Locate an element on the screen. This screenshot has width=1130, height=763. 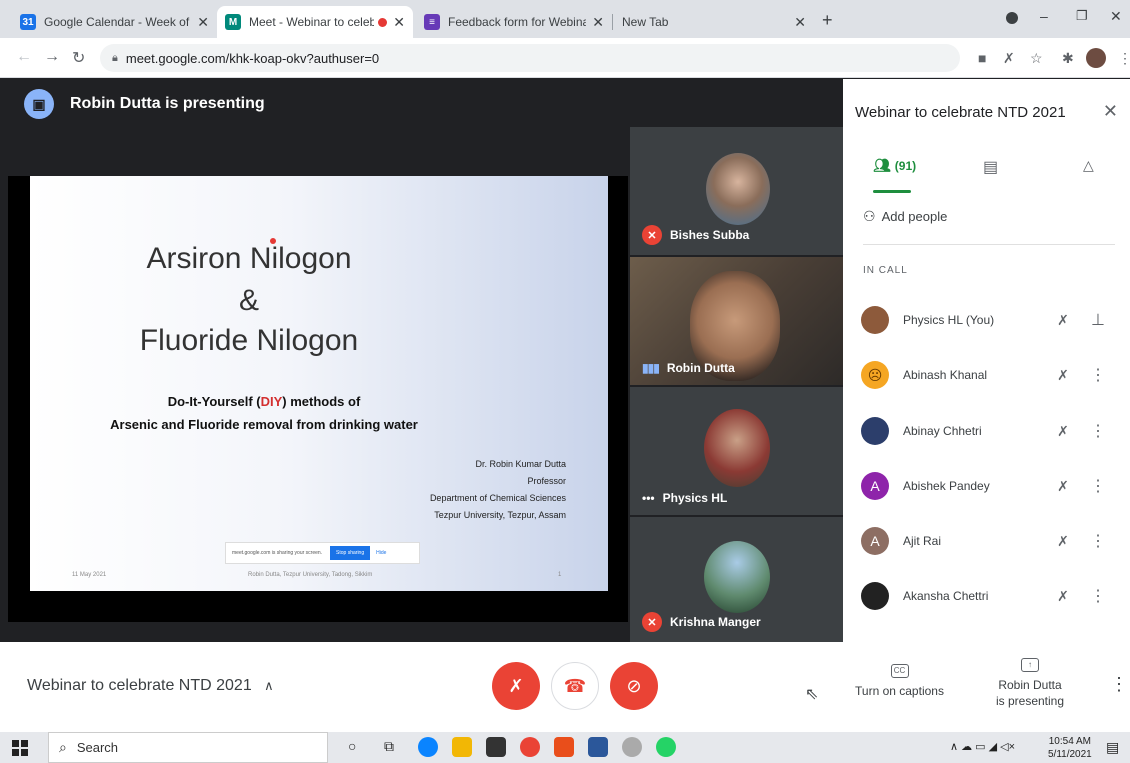
camera-off-icon: ⊘ is located at coordinates (634, 685).